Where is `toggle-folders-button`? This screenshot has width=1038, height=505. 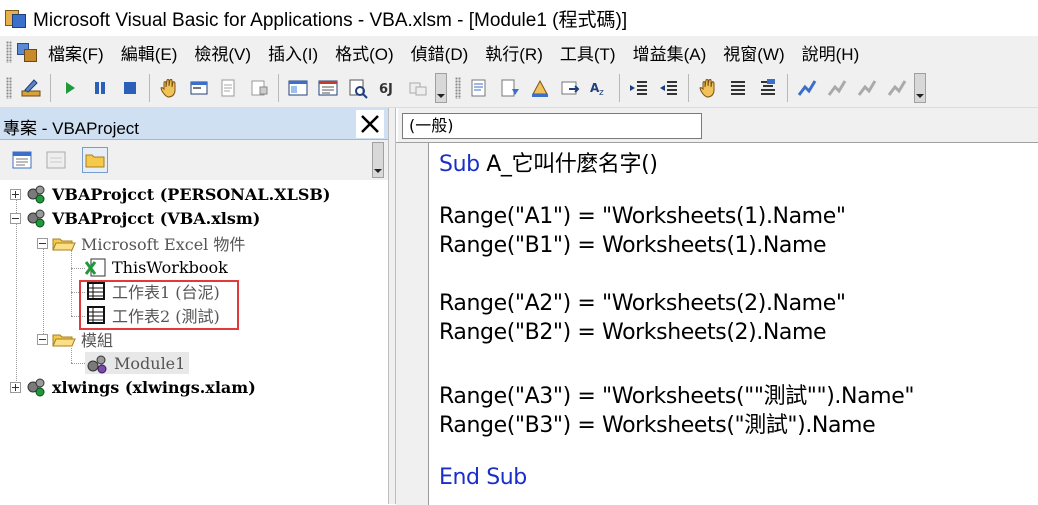 toggle-folders-button is located at coordinates (95, 160).